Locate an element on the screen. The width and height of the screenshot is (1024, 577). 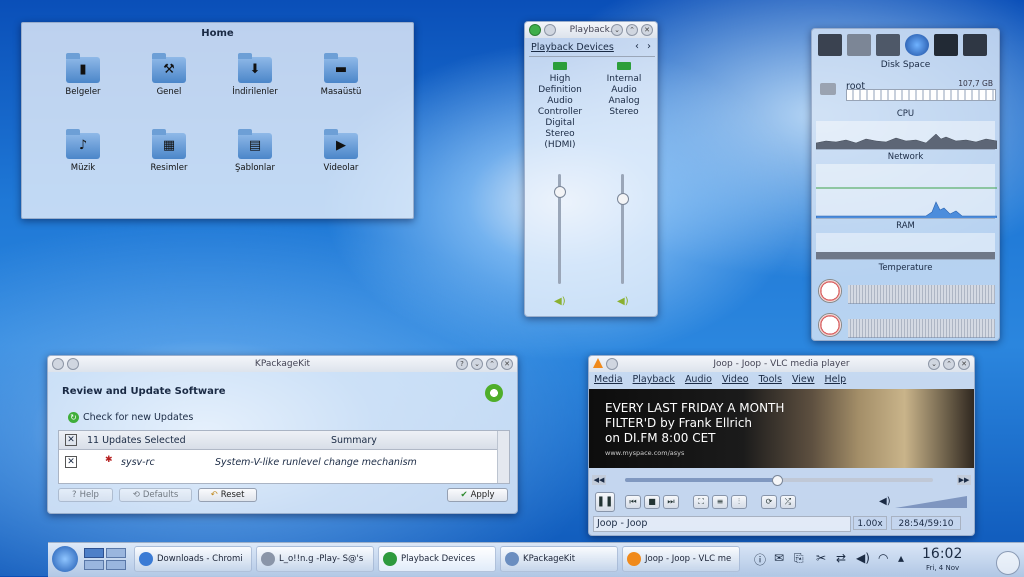
mixer-pin-button is located at coordinates (550, 30).